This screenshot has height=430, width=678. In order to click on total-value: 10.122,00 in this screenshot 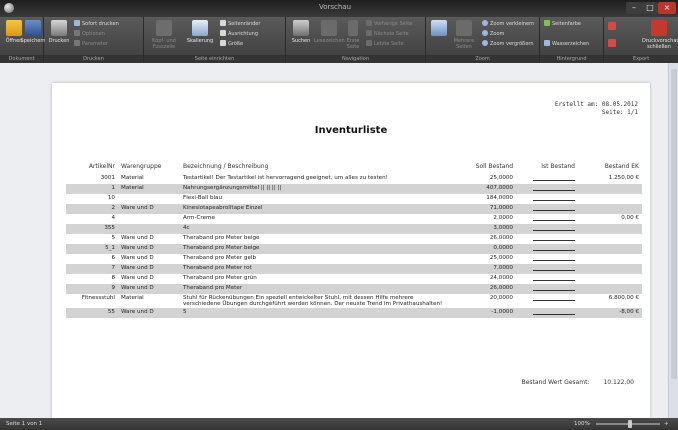, I will do `click(618, 382)`.